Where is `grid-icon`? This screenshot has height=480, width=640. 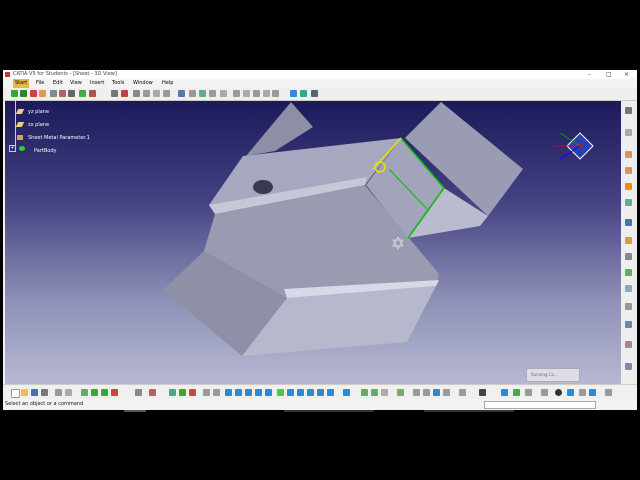
grid-icon is located at coordinates (236, 93).